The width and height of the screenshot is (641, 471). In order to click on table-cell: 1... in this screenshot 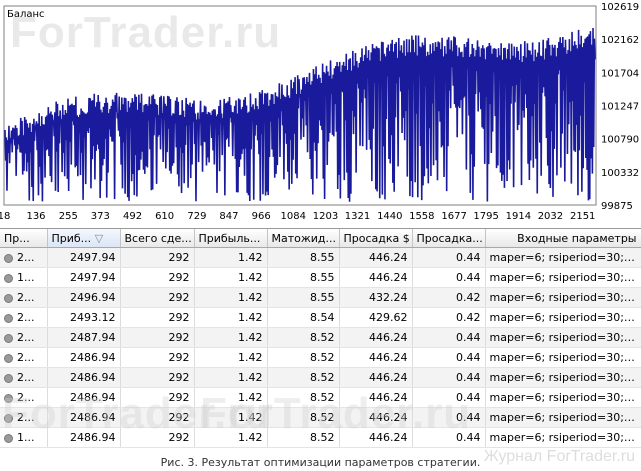, I will do `click(24, 437)`.